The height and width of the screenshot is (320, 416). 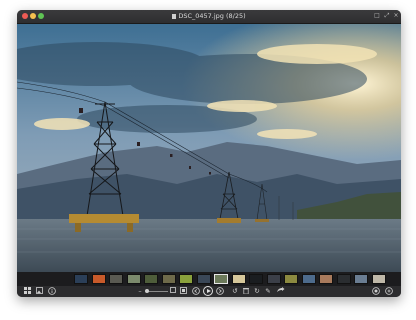 I want to click on photo-large-icon, so click(x=183, y=291).